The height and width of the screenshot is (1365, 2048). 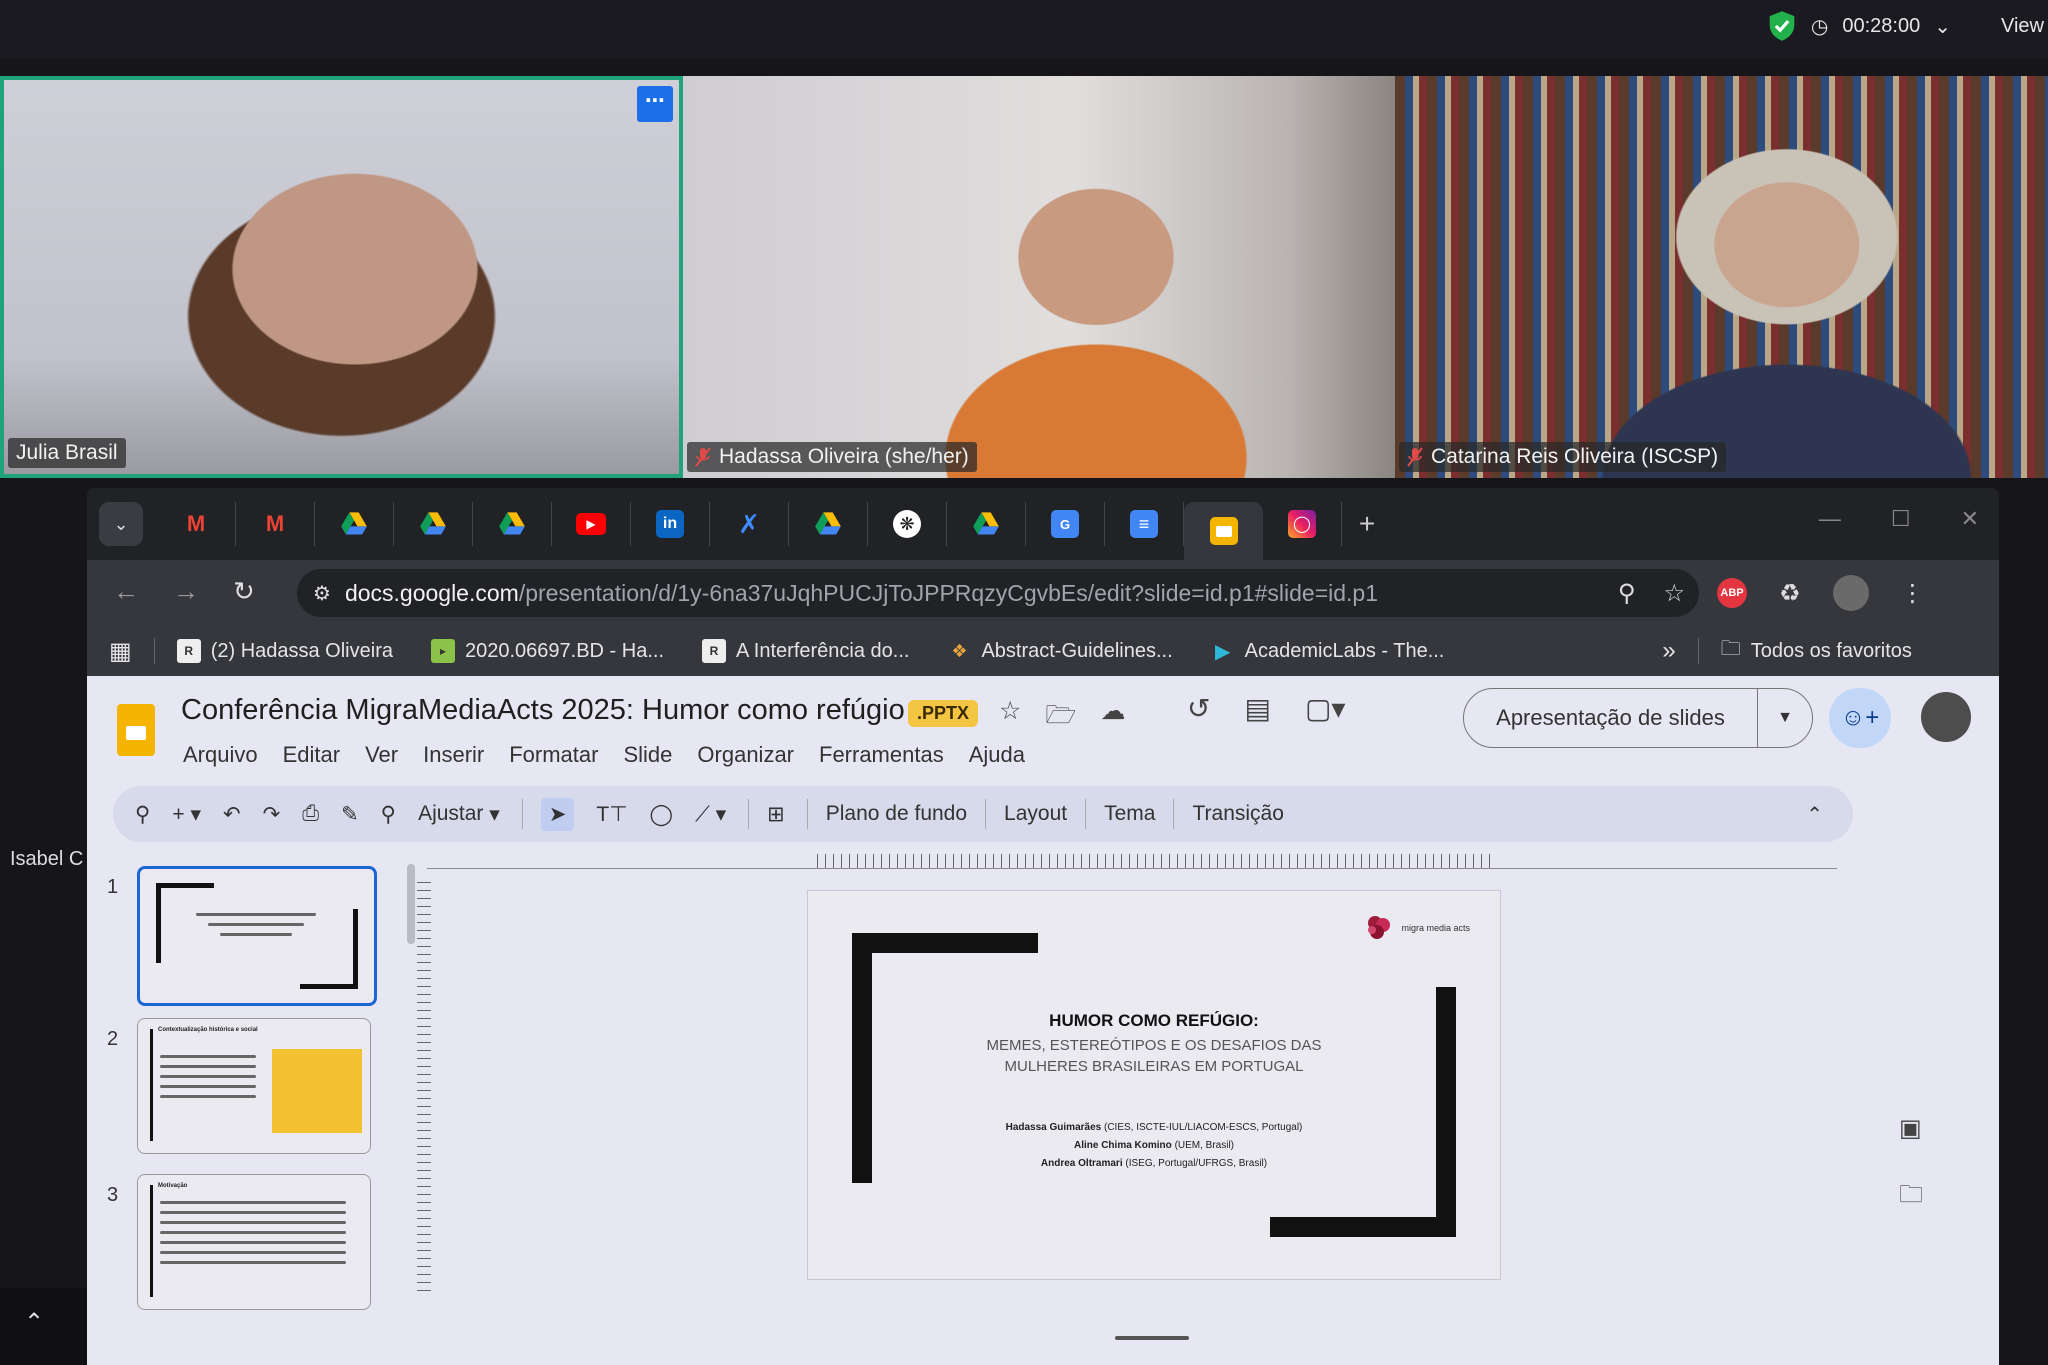 What do you see at coordinates (1129, 814) in the screenshot?
I see `theme-button: Tema` at bounding box center [1129, 814].